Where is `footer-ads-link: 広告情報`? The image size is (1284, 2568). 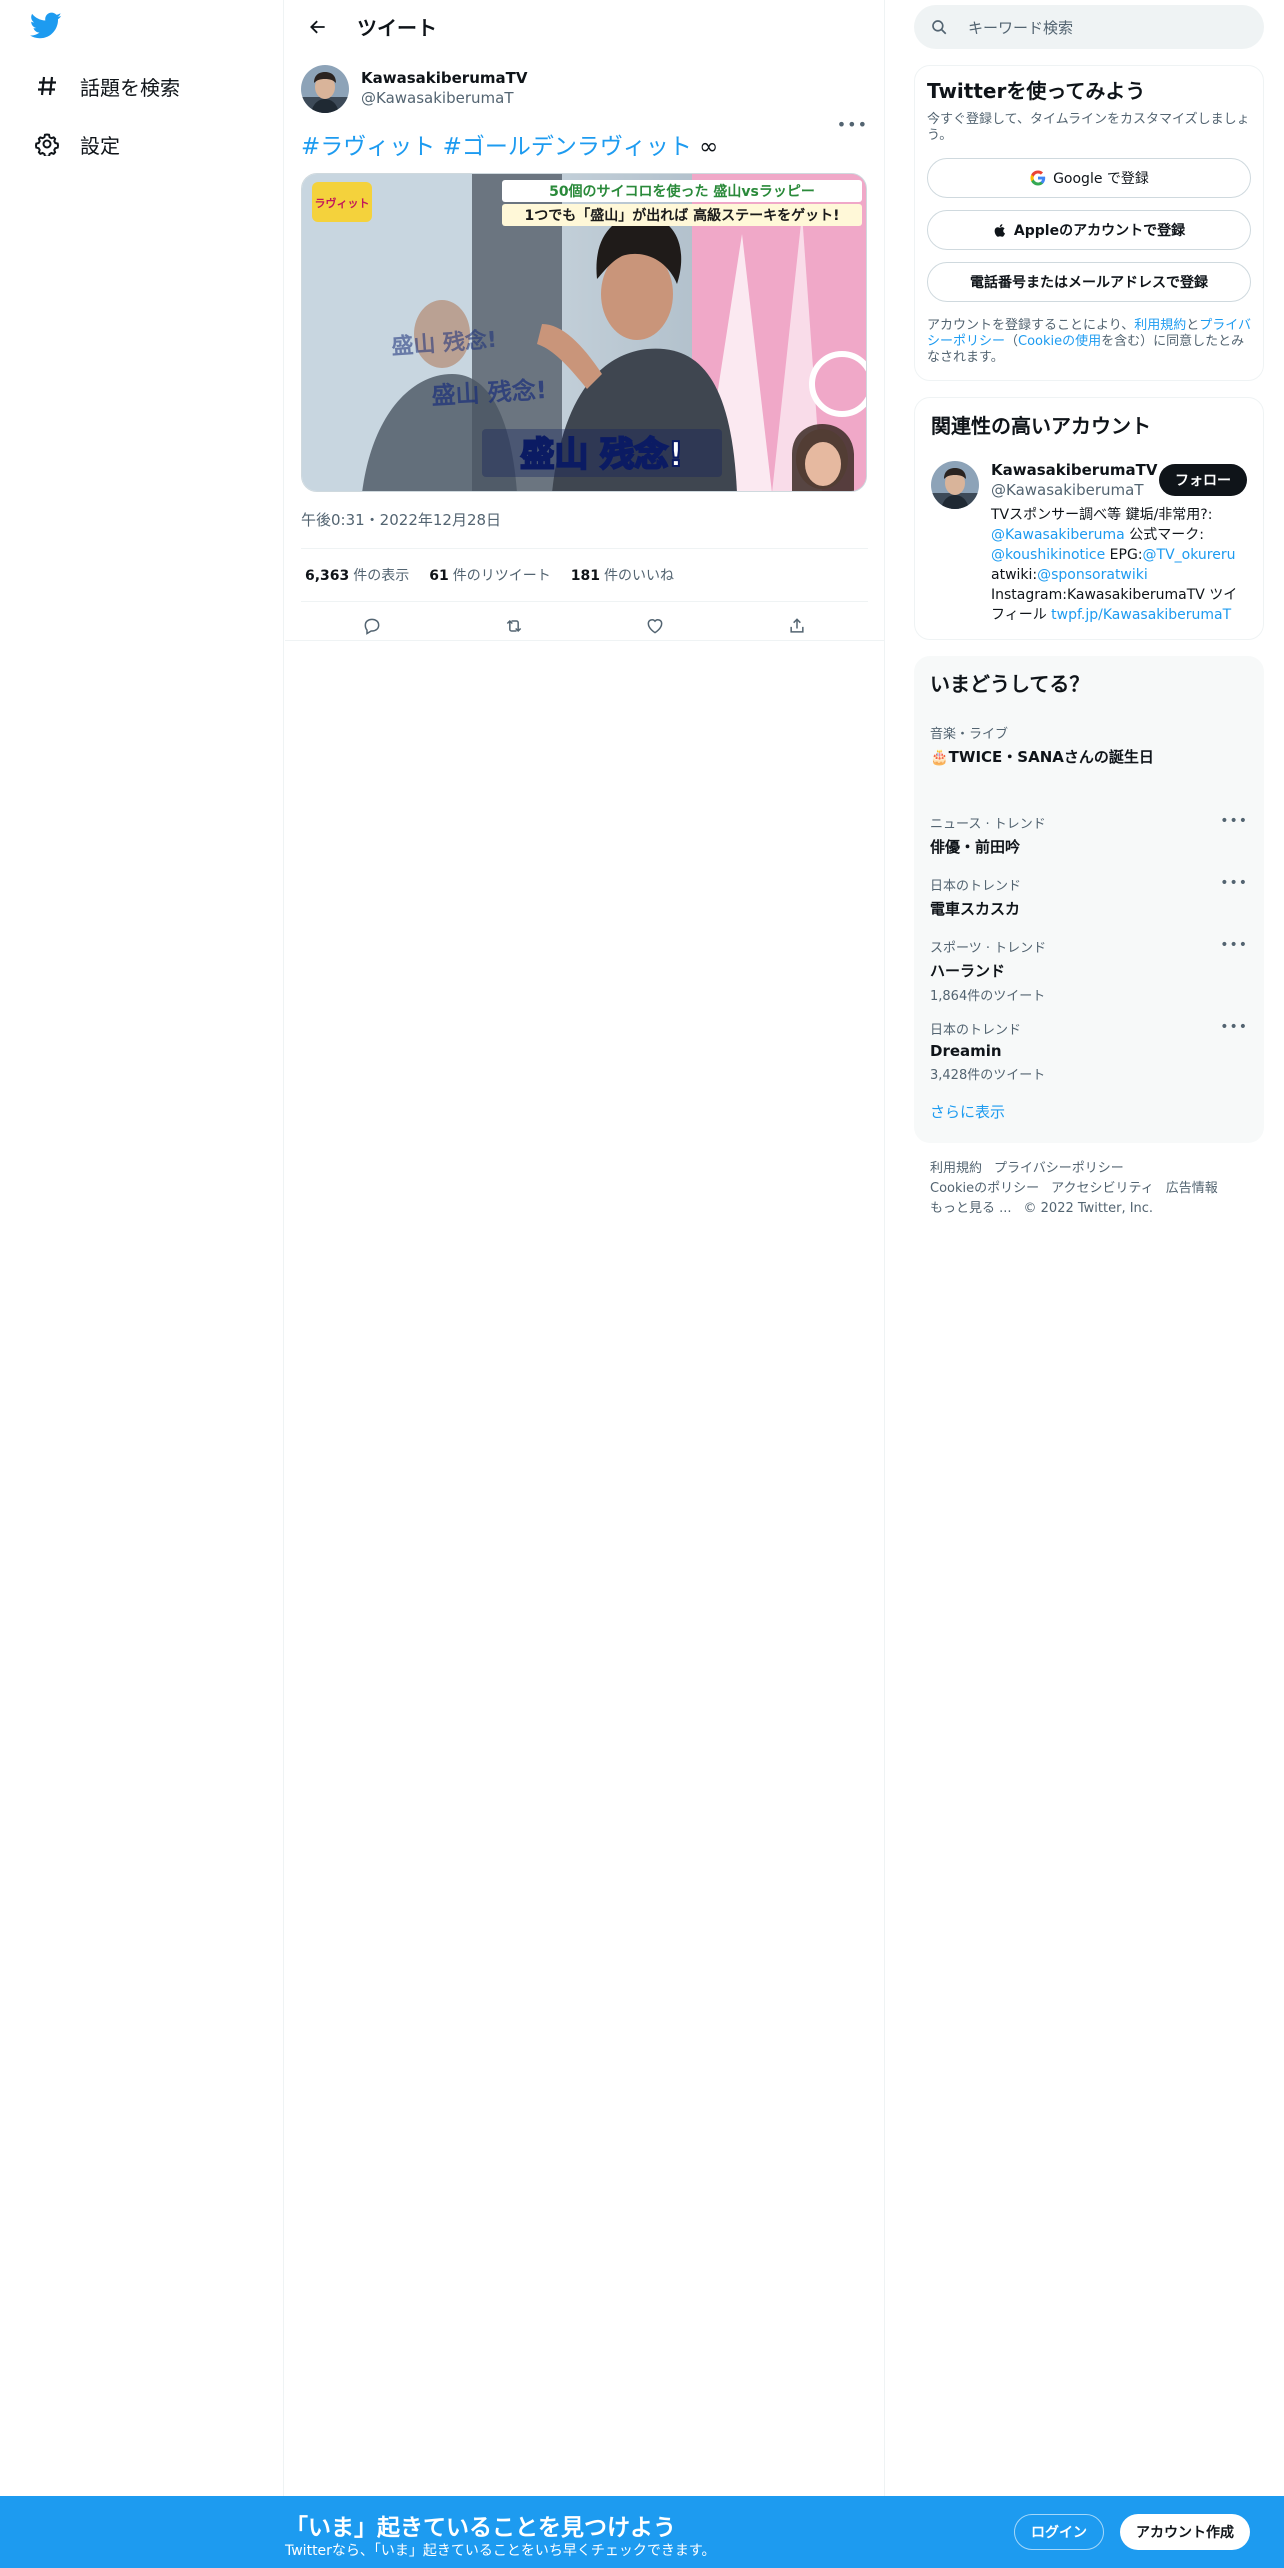 footer-ads-link: 広告情報 is located at coordinates (1192, 1188).